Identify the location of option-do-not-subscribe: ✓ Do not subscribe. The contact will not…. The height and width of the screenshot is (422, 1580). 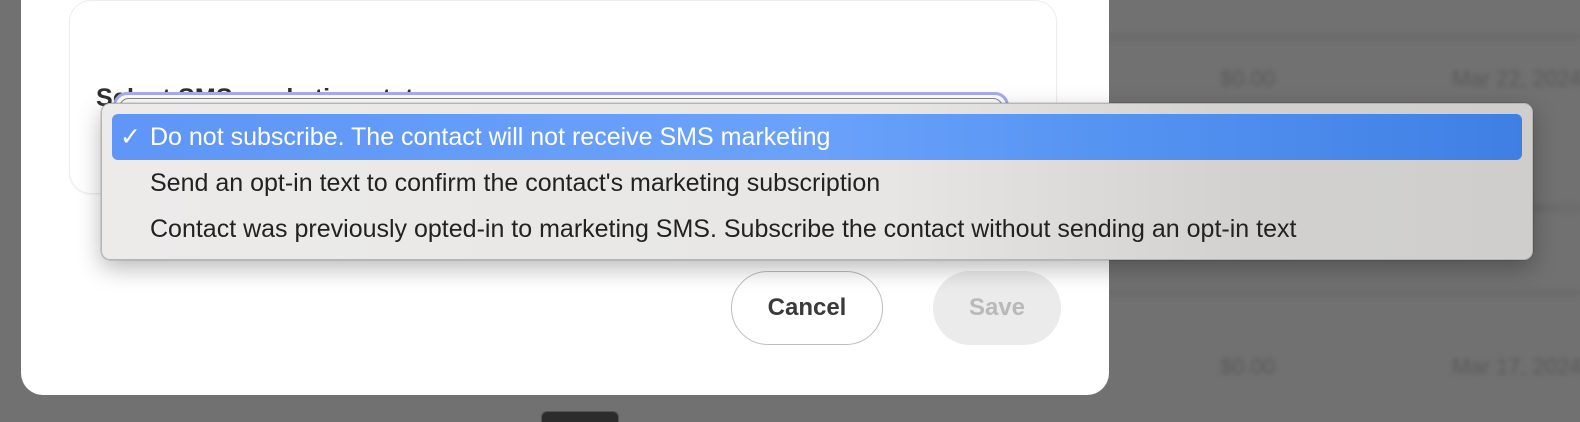
(817, 137).